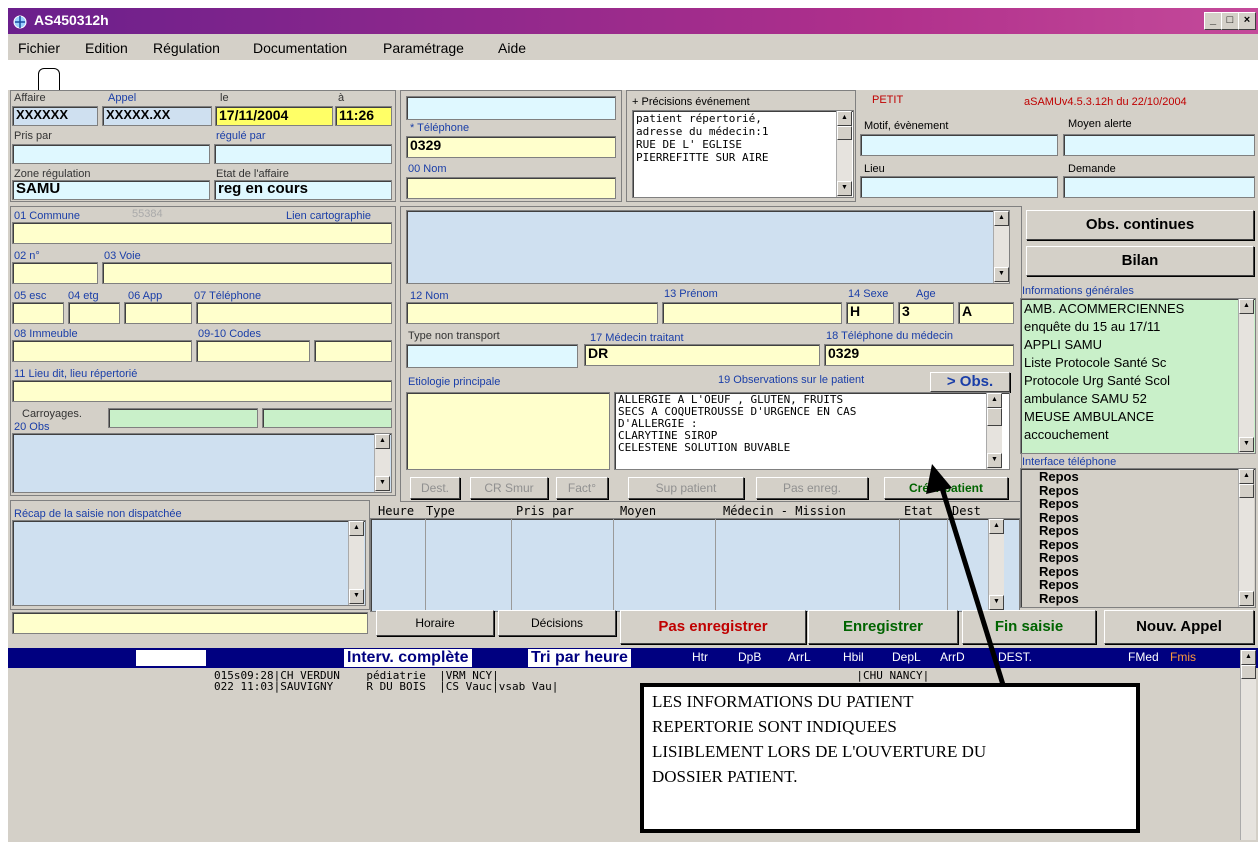 The width and height of the screenshot is (1258, 842). Describe the element at coordinates (186, 48) in the screenshot. I see `menu-regulation: Régulation` at that location.